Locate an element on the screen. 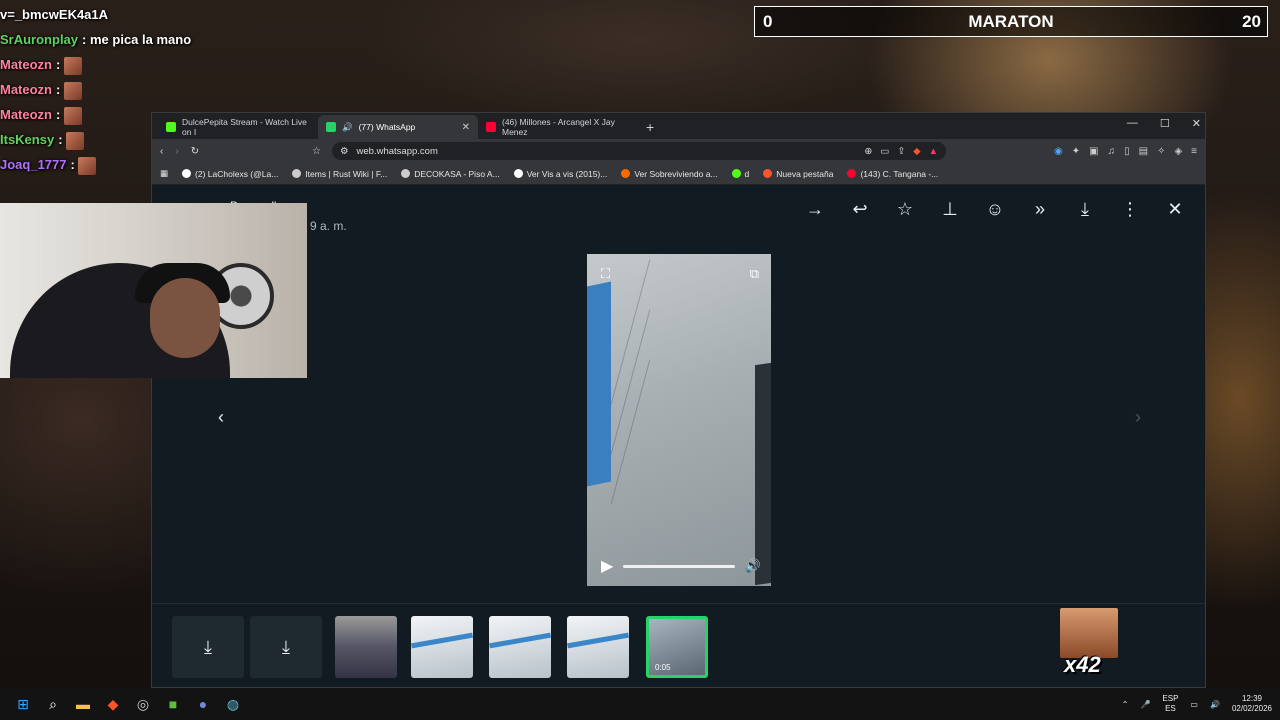 This screenshot has width=1280, height=720. video-progress-bar is located at coordinates (679, 566).